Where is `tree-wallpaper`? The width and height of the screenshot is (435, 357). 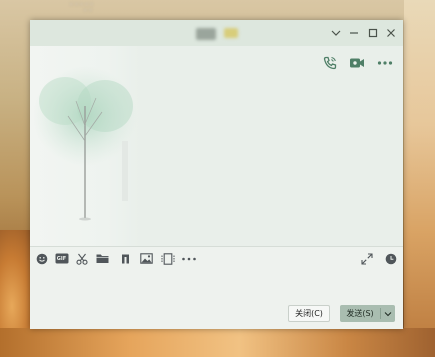 tree-wallpaper is located at coordinates (85, 146).